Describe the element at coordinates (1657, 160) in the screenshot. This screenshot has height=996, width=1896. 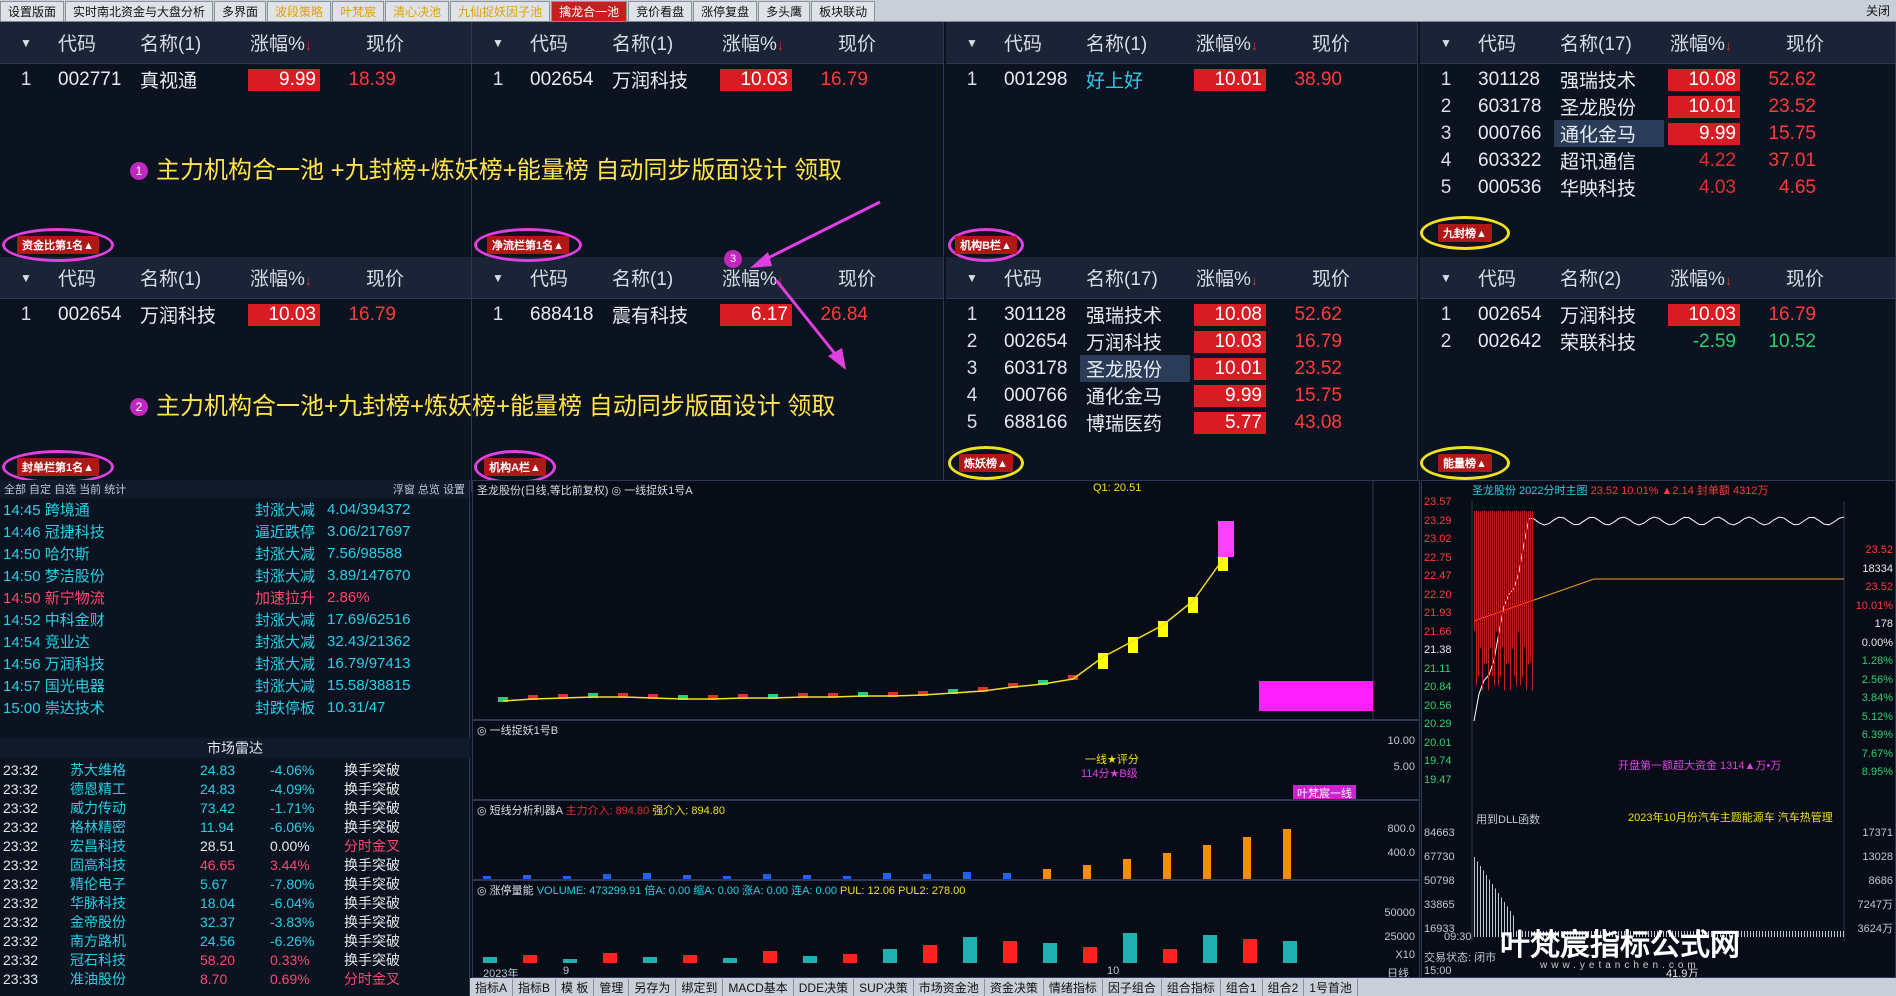
I see `table-row: 4 603322 超讯通信 4.22 37.01` at that location.